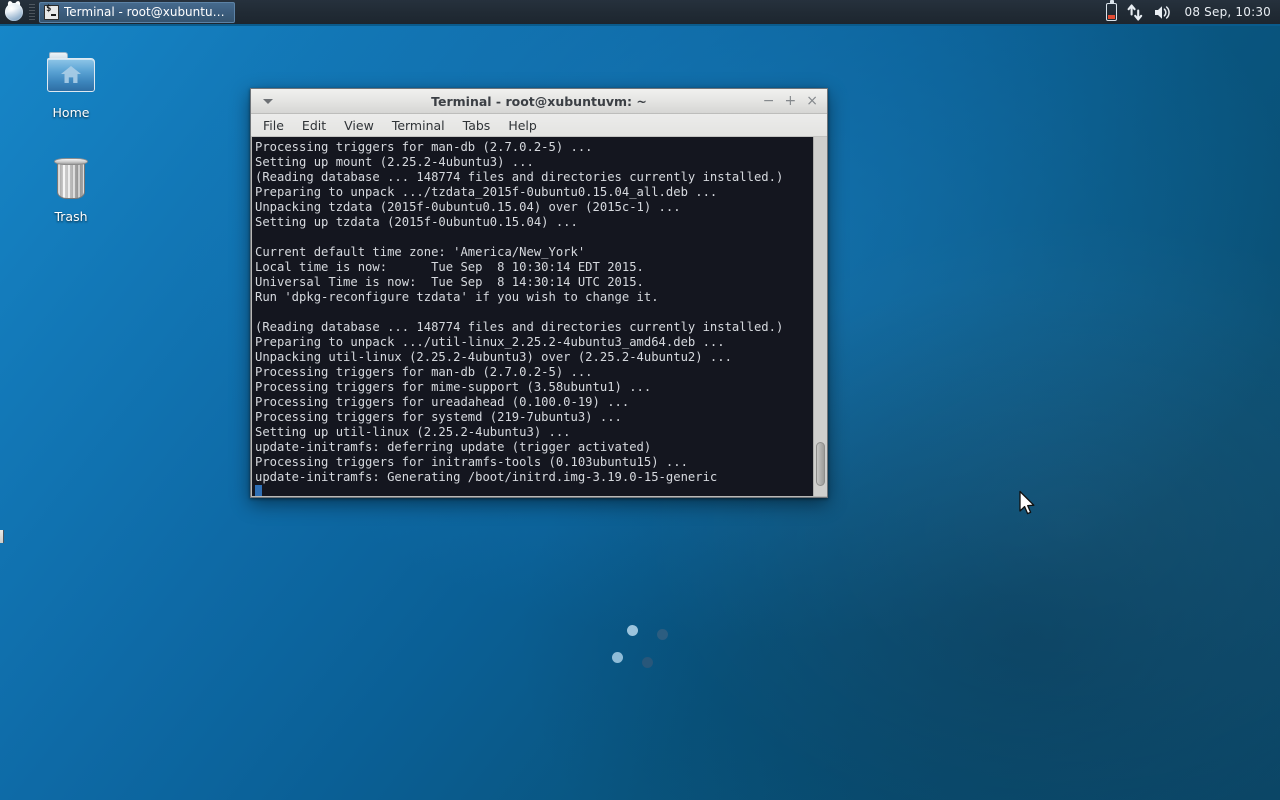 This screenshot has width=1280, height=800. I want to click on wallpaper-logo-mark, so click(640, 647).